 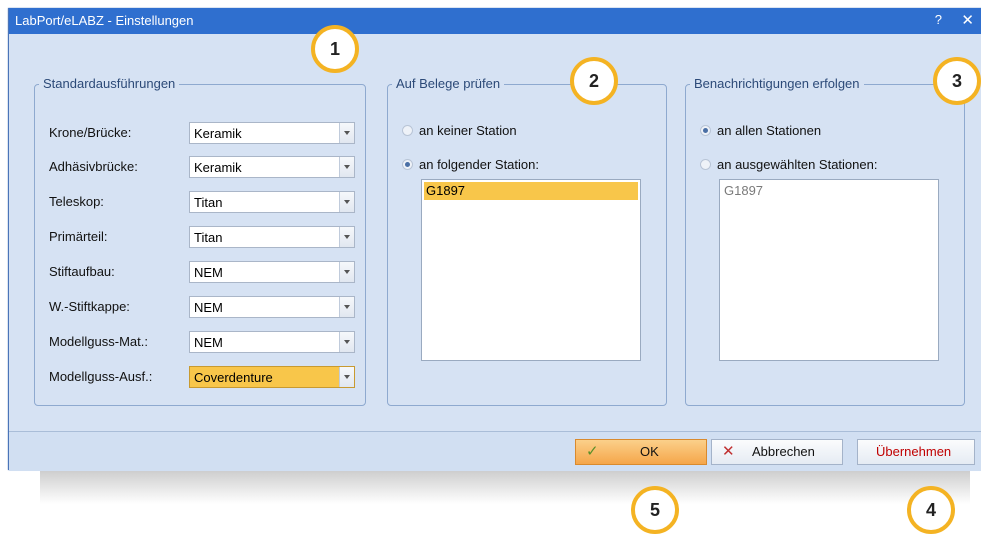 I want to click on belege-station-list: G1897, so click(x=531, y=270).